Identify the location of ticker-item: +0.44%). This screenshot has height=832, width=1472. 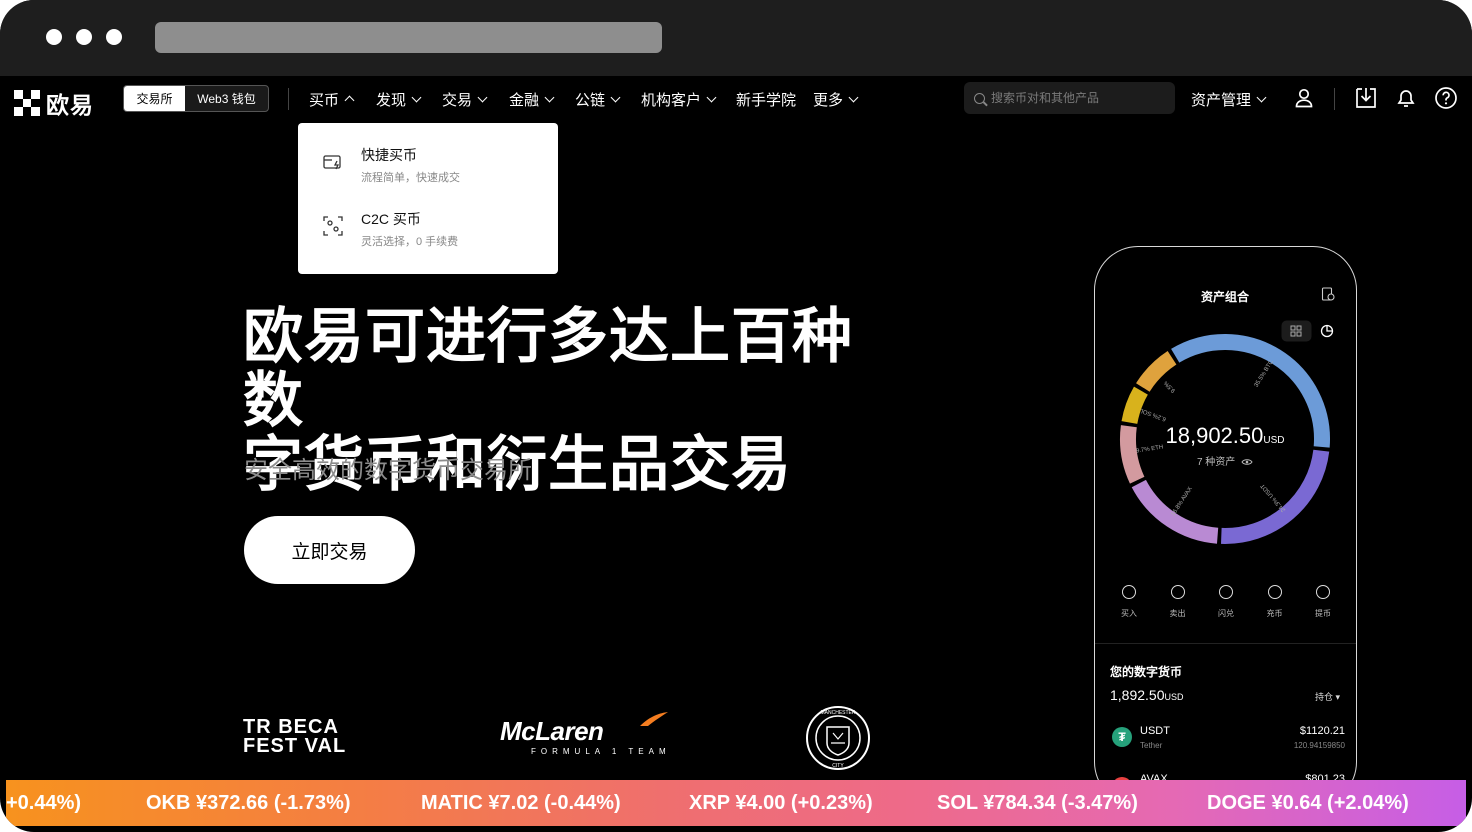
(43, 803).